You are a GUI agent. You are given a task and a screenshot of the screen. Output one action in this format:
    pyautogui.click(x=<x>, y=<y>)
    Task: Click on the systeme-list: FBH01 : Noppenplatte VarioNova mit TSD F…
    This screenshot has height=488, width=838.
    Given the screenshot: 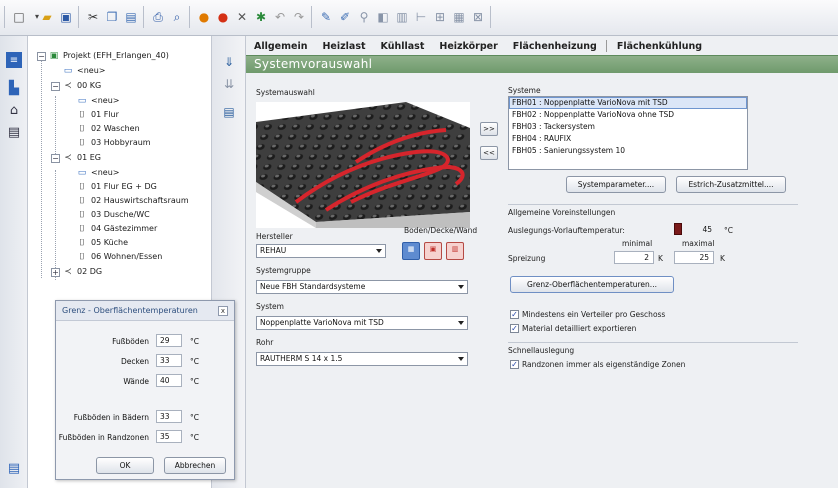 What is the action you would take?
    pyautogui.click(x=628, y=133)
    